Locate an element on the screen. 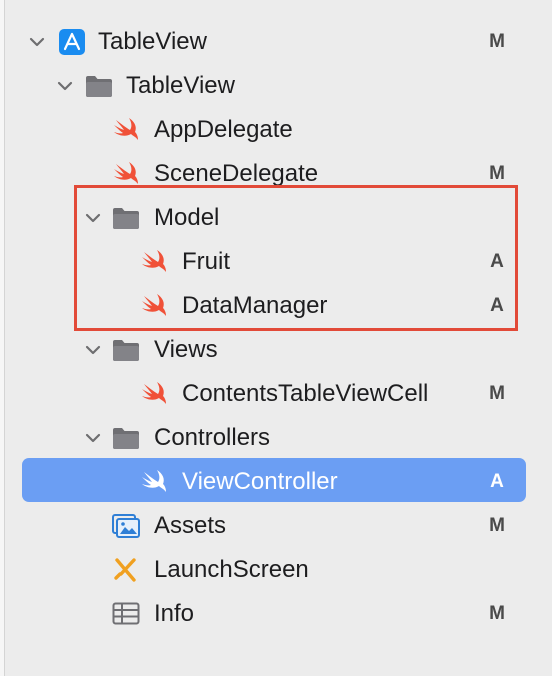 This screenshot has width=552, height=676. group-views-row: Views is located at coordinates (276, 350).